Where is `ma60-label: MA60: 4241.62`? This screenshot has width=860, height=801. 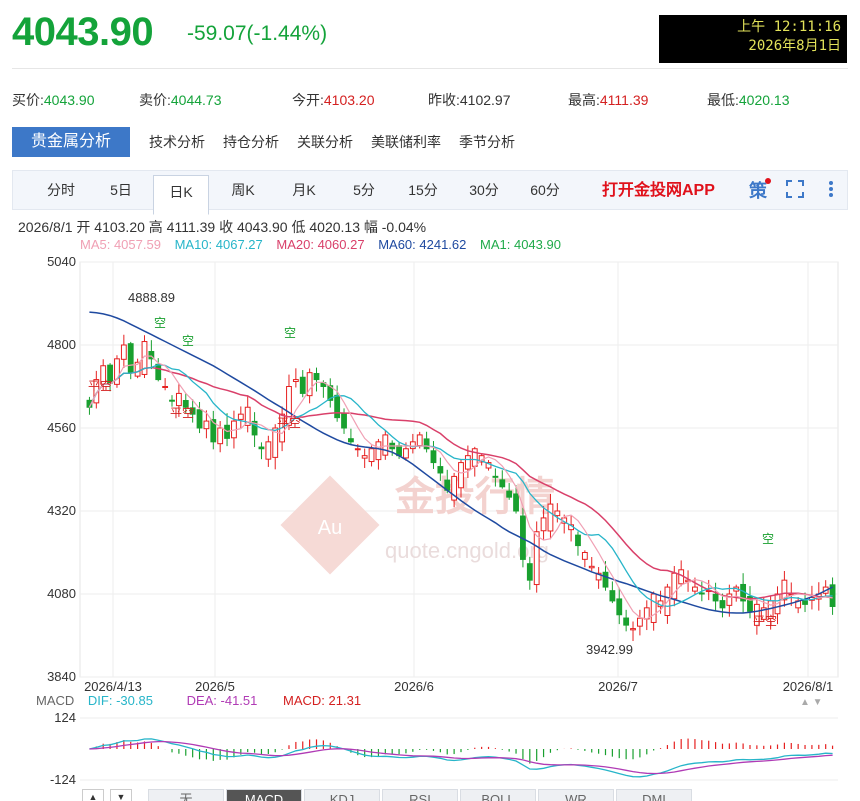 ma60-label: MA60: 4241.62 is located at coordinates (422, 244).